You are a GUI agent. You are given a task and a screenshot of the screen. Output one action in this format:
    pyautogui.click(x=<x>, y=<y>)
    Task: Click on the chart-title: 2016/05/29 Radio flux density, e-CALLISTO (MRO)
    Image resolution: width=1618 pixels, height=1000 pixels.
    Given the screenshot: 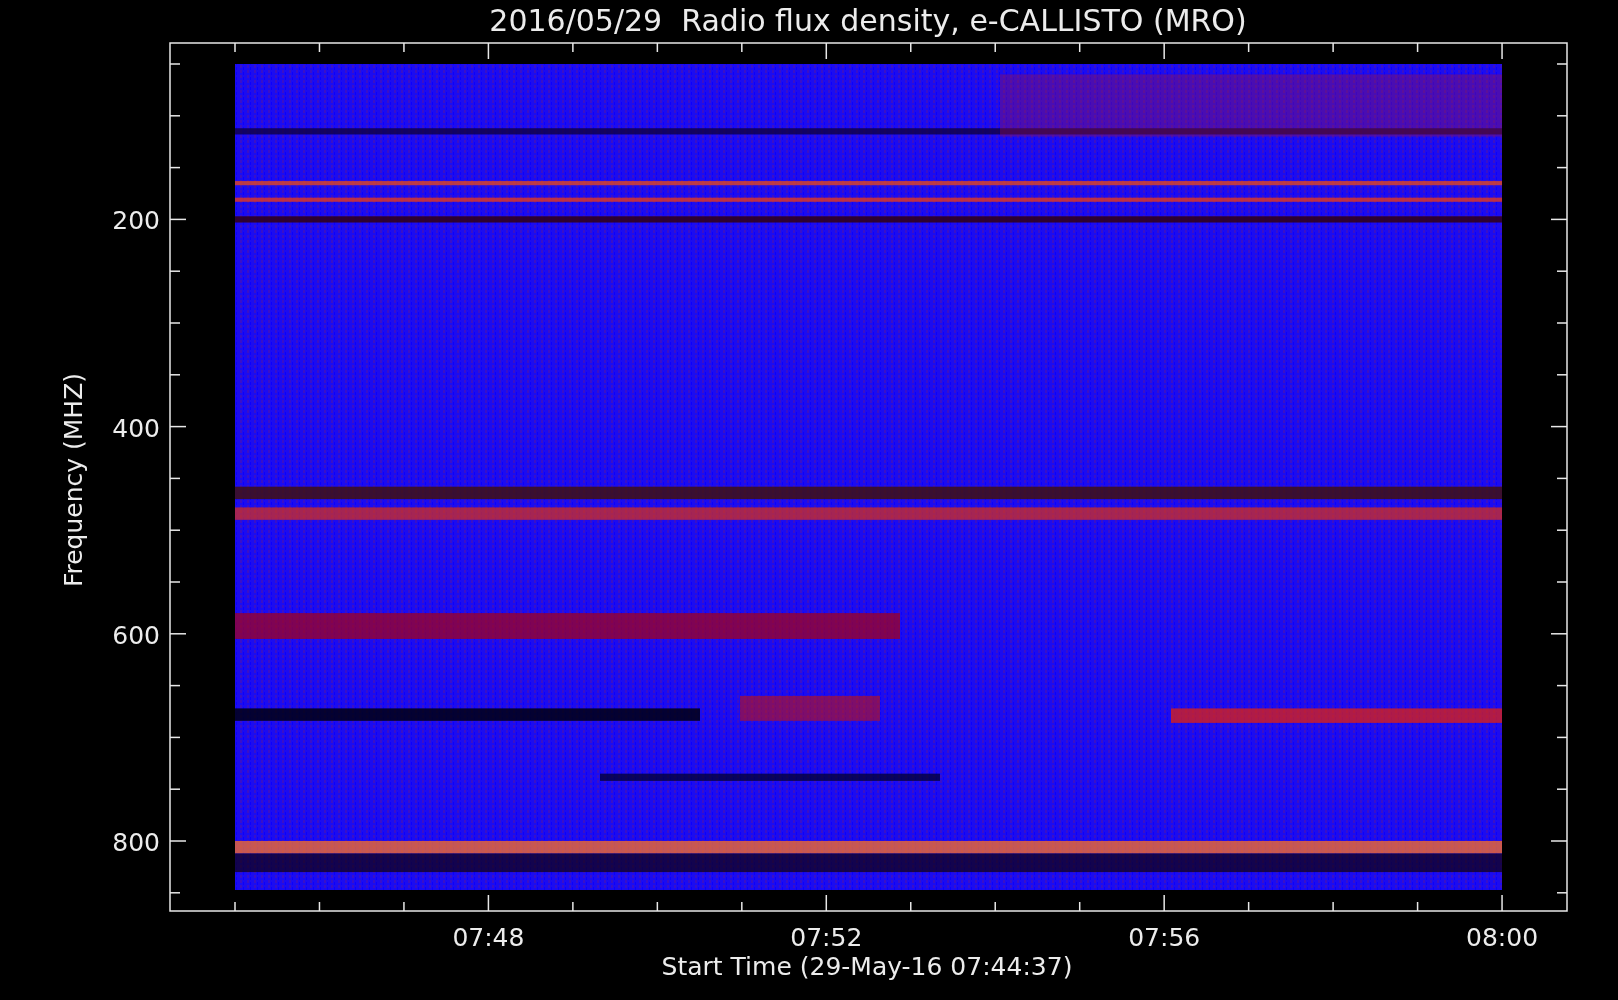 What is the action you would take?
    pyautogui.click(x=868, y=20)
    